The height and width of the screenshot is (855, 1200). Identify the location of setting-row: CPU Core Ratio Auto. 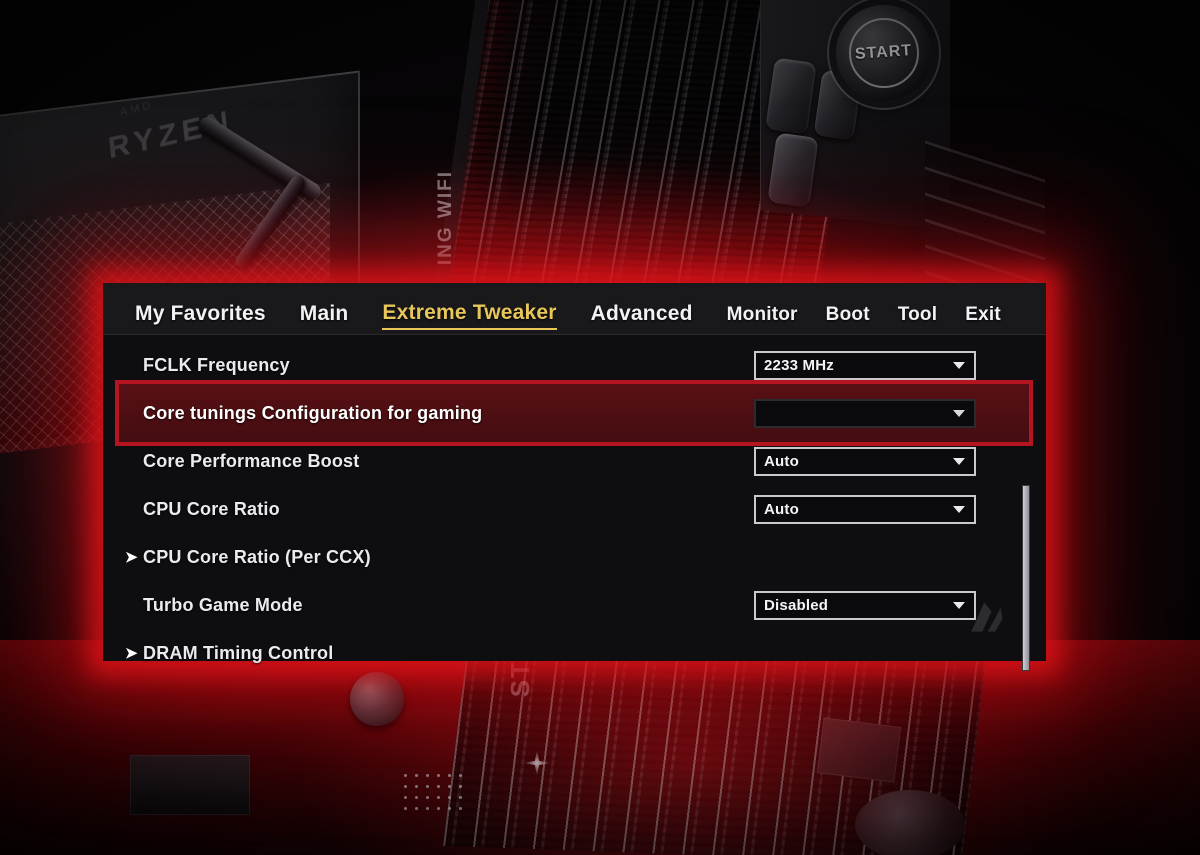
(574, 509).